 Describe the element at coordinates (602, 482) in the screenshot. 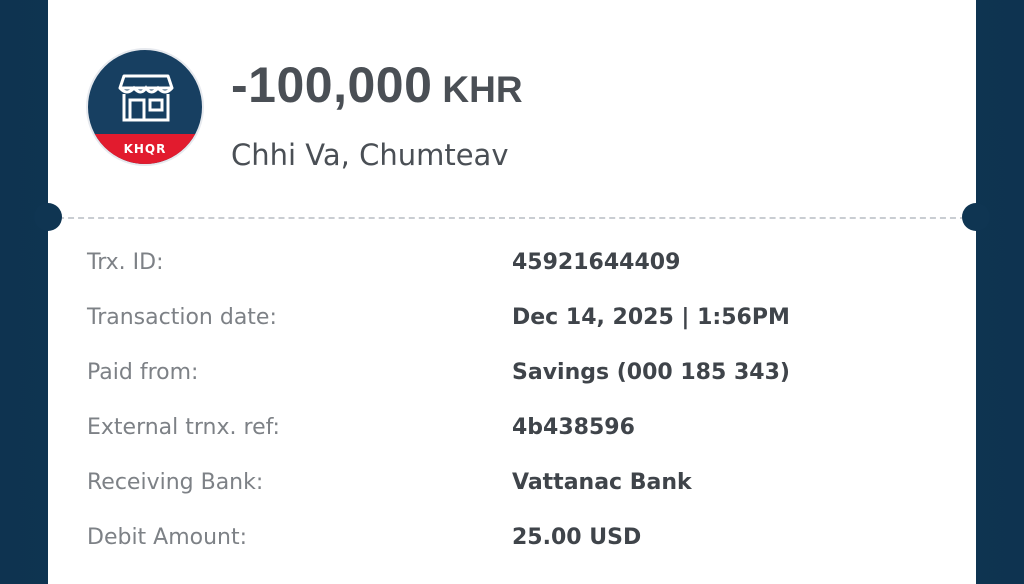

I see `detail-value: Vattanac Bank` at that location.